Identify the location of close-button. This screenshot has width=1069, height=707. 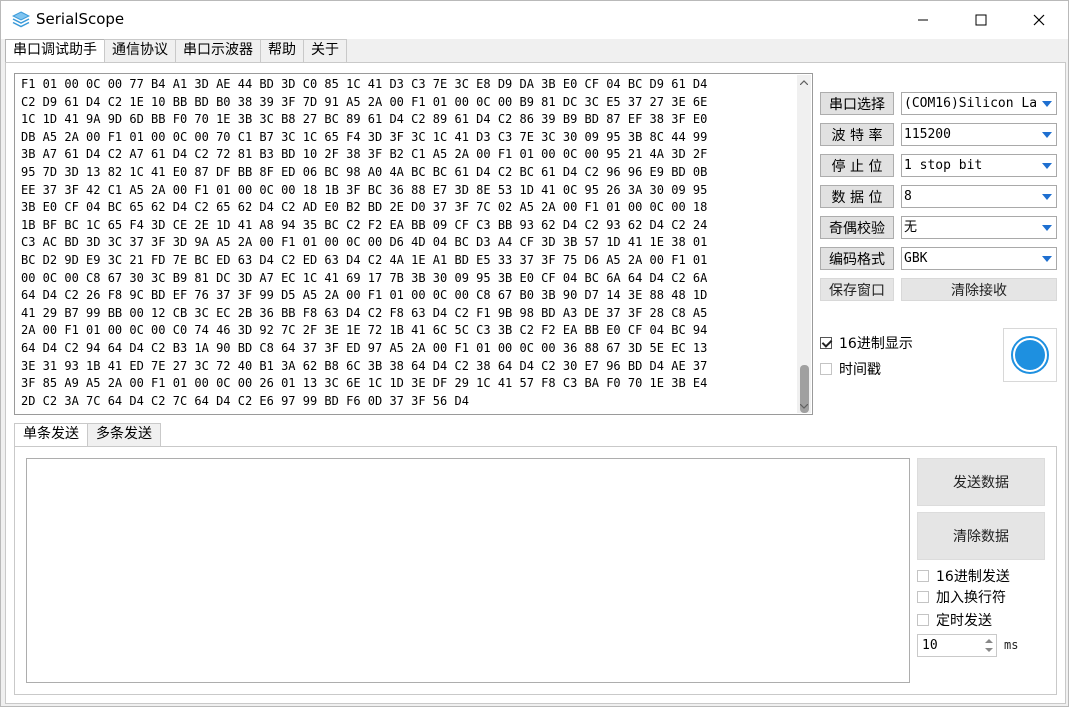
(1039, 20).